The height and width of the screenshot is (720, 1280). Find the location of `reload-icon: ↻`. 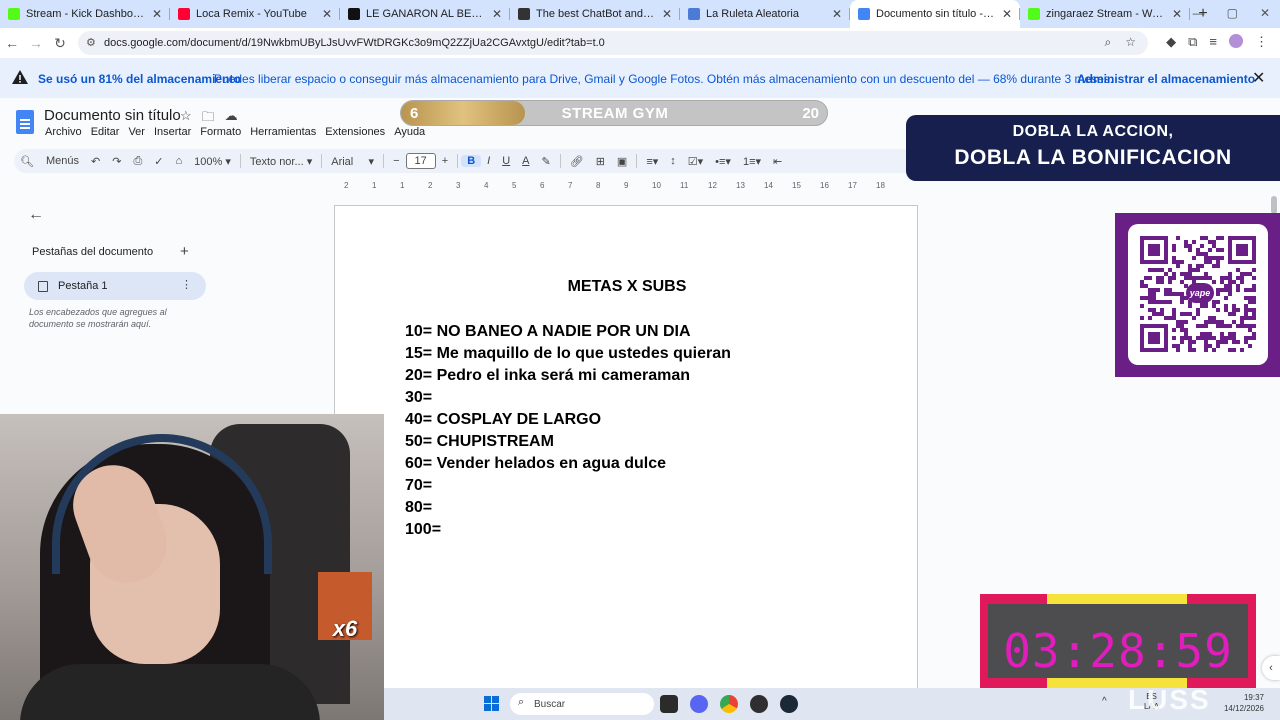

reload-icon: ↻ is located at coordinates (60, 43).